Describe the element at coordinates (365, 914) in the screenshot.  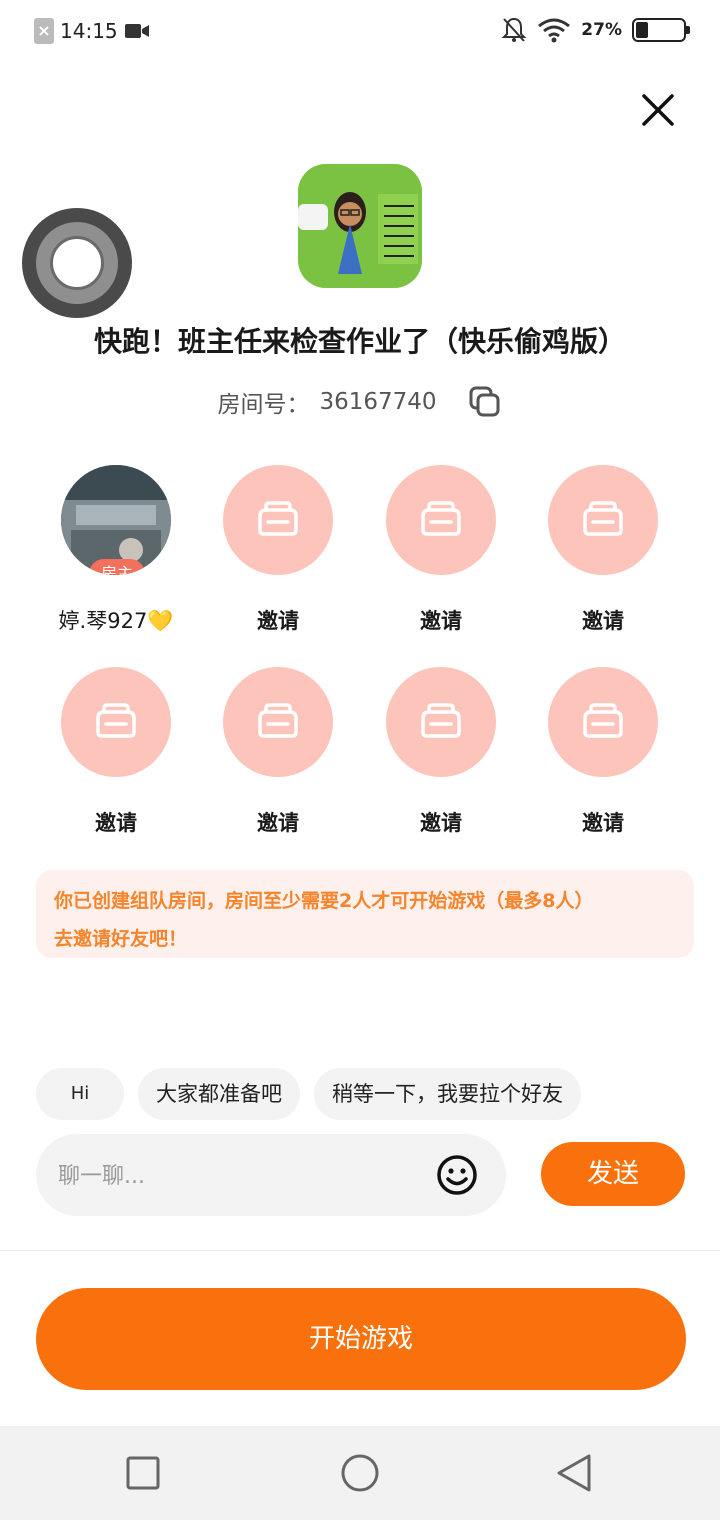
I see `team-notice: 你已创建组队房间，房间至少需要2人才可开始游戏（最多8人） 去邀请好友吧！` at that location.